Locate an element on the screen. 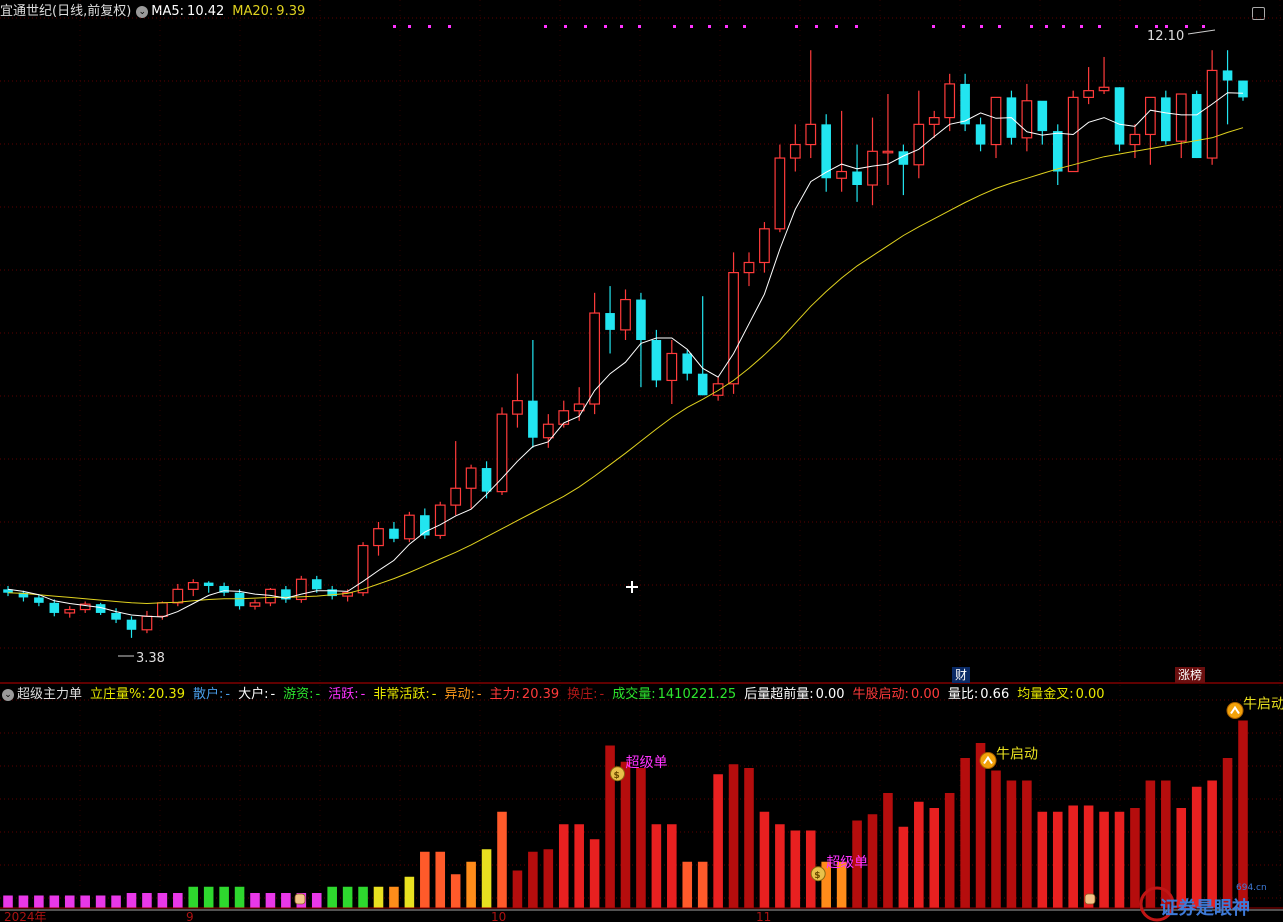  watermark-text: 证券是眼神 is located at coordinates (1205, 908).